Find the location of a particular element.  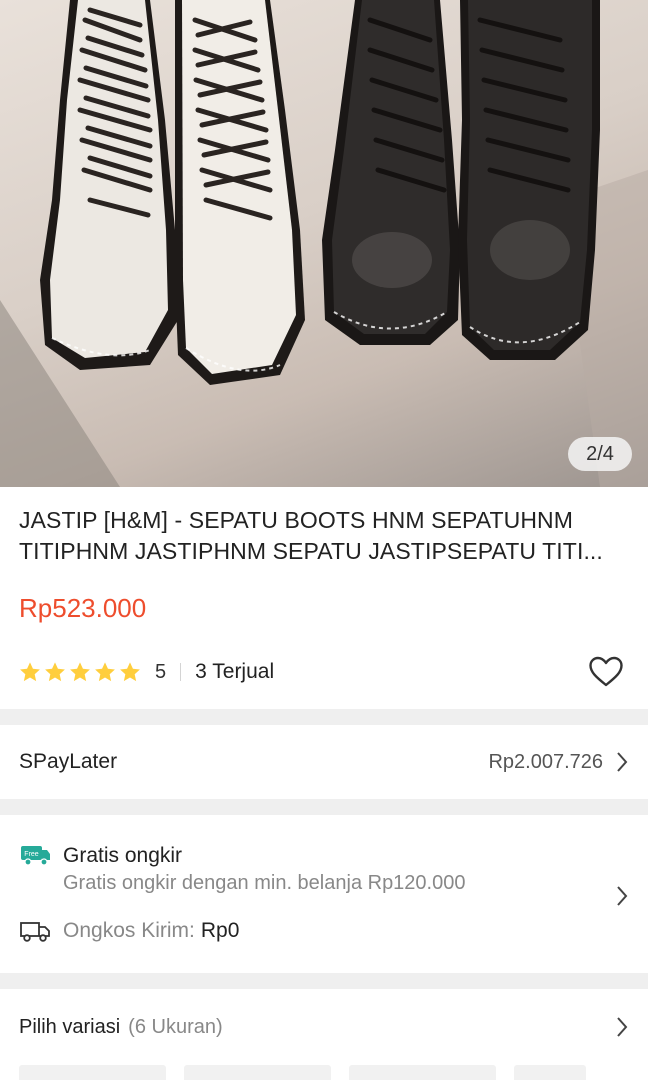

variant-options is located at coordinates (324, 1072).